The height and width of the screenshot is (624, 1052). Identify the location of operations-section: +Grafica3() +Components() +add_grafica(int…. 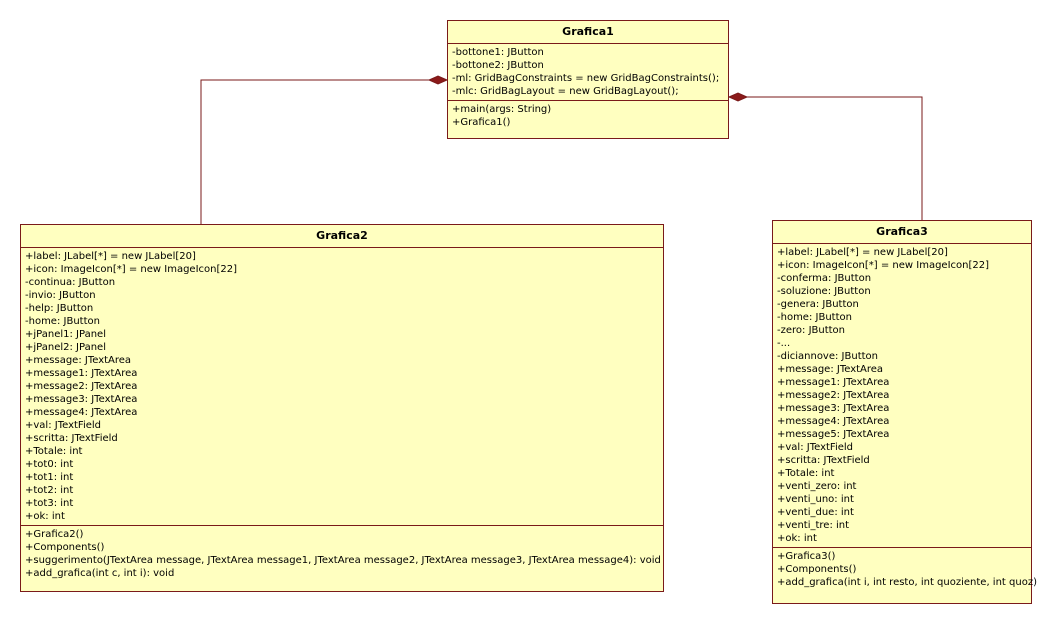
(905, 569).